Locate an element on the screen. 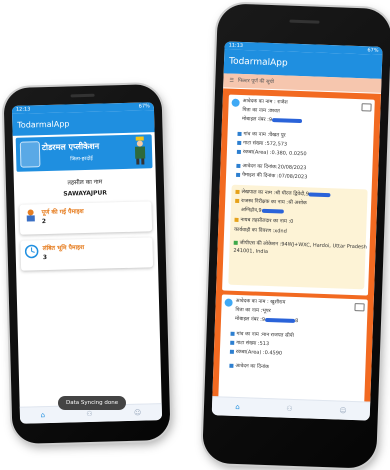 The width and height of the screenshot is (390, 470). mobile-number: मोबाइल नंबर :9 is located at coordinates (272, 120).